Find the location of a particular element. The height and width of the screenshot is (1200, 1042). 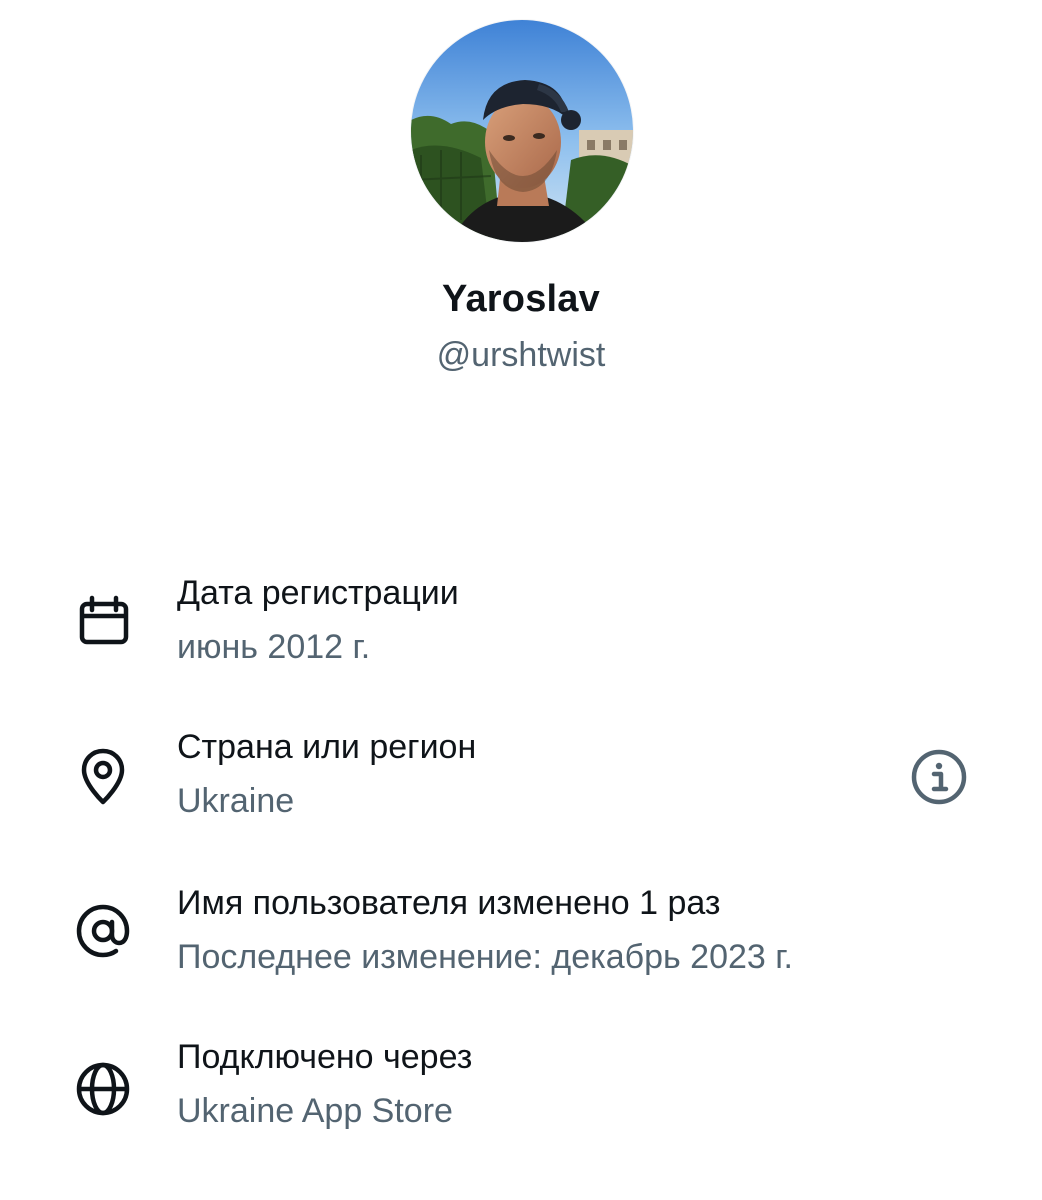

avatar-image is located at coordinates (522, 131).